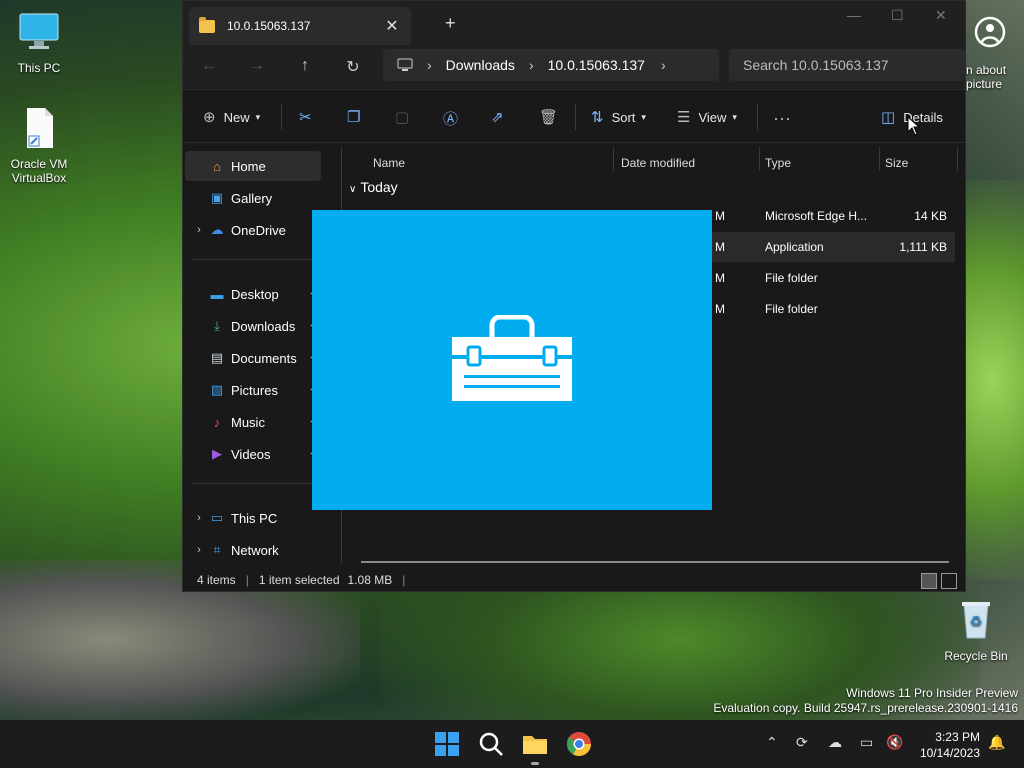  What do you see at coordinates (684, 117) in the screenshot?
I see `view-list-icon: ☰` at bounding box center [684, 117].